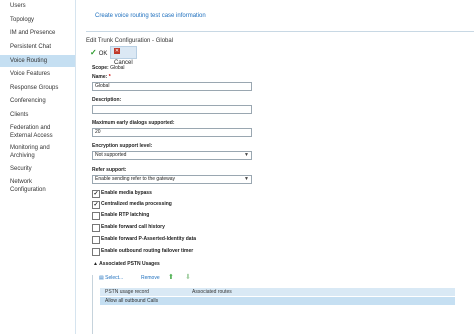 Image resolution: width=474 pixels, height=334 pixels. I want to click on move-up-icon: ⬆, so click(171, 277).